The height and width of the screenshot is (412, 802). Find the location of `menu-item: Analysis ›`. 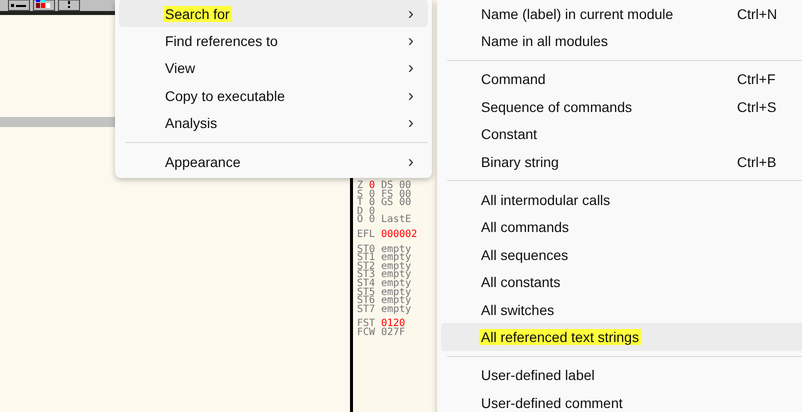

menu-item: Analysis › is located at coordinates (273, 123).